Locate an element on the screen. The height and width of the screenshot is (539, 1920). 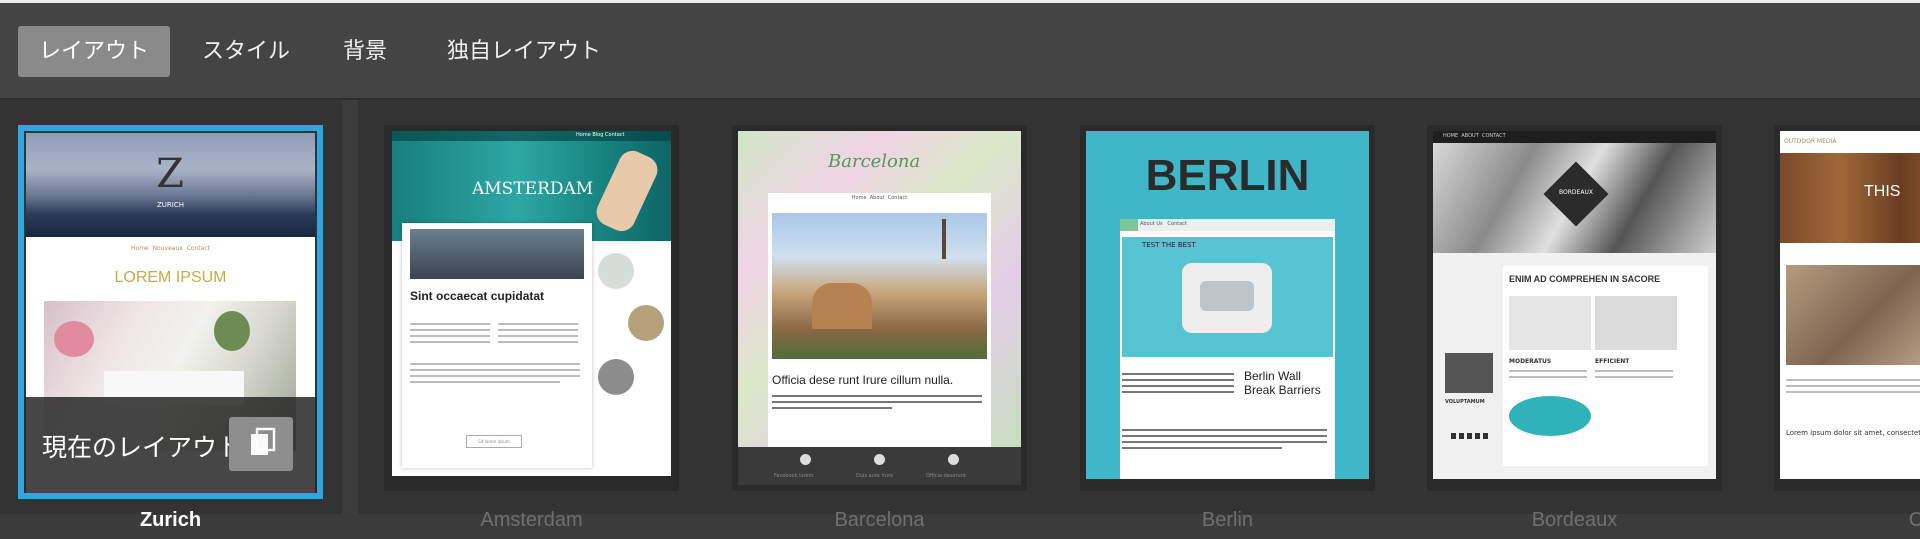
berlin-heading: Berlin Wall Break Barriers is located at coordinates (1282, 383).